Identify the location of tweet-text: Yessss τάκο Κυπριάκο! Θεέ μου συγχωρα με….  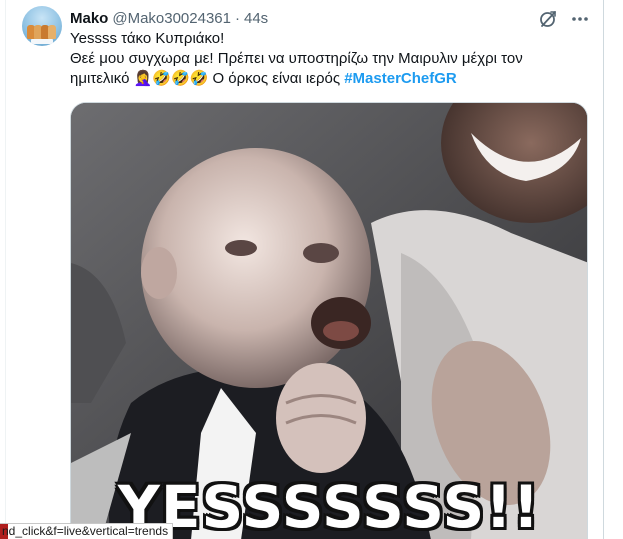
(330, 59).